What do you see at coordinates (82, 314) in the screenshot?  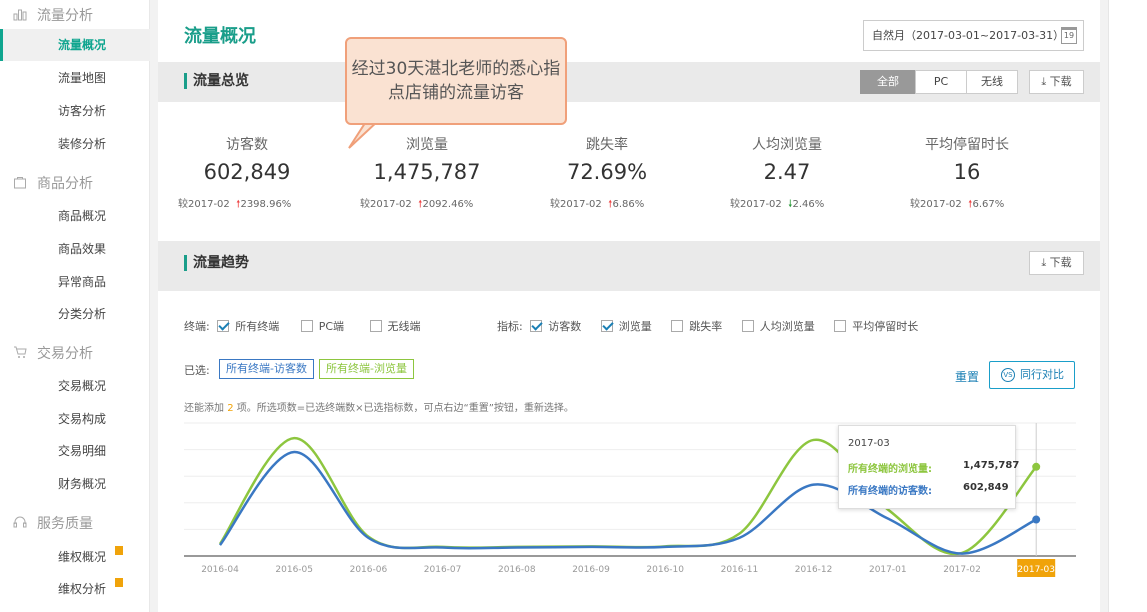 I see `sidebar-item-label: 分类分析` at bounding box center [82, 314].